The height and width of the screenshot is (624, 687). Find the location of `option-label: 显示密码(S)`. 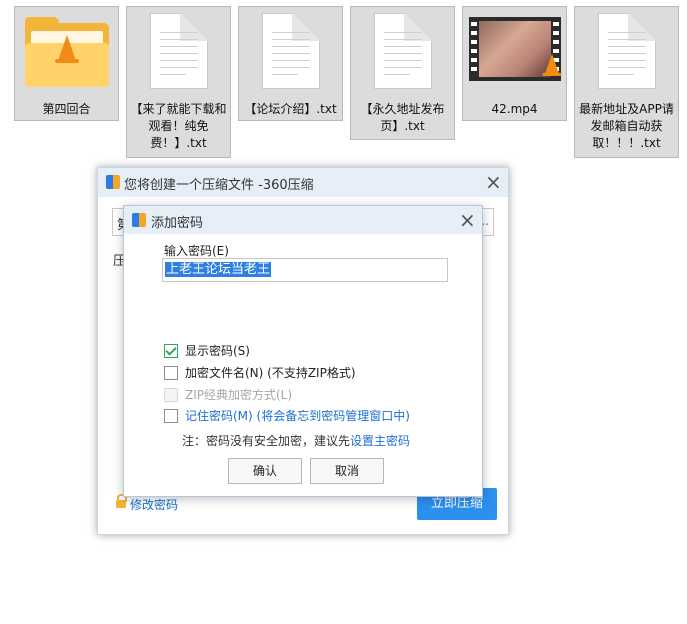

option-label: 显示密码(S) is located at coordinates (217, 351).